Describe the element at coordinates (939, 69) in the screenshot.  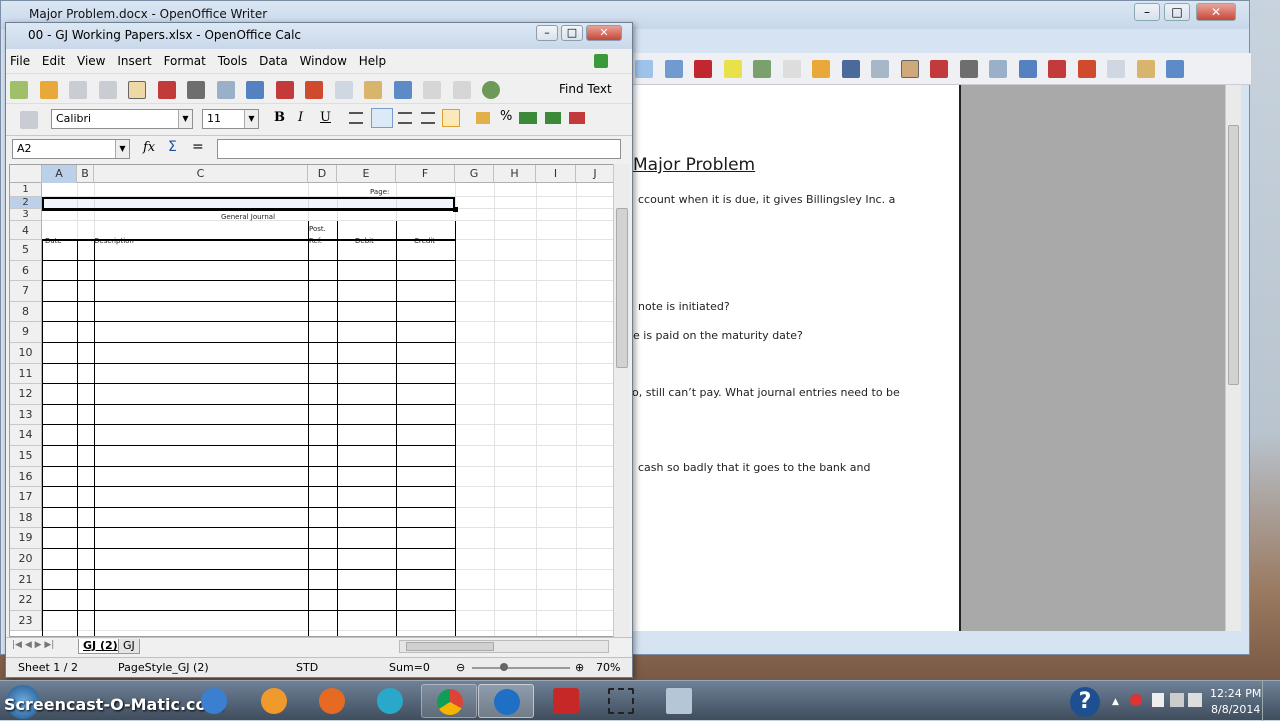
I see `export-pdf-icon` at that location.